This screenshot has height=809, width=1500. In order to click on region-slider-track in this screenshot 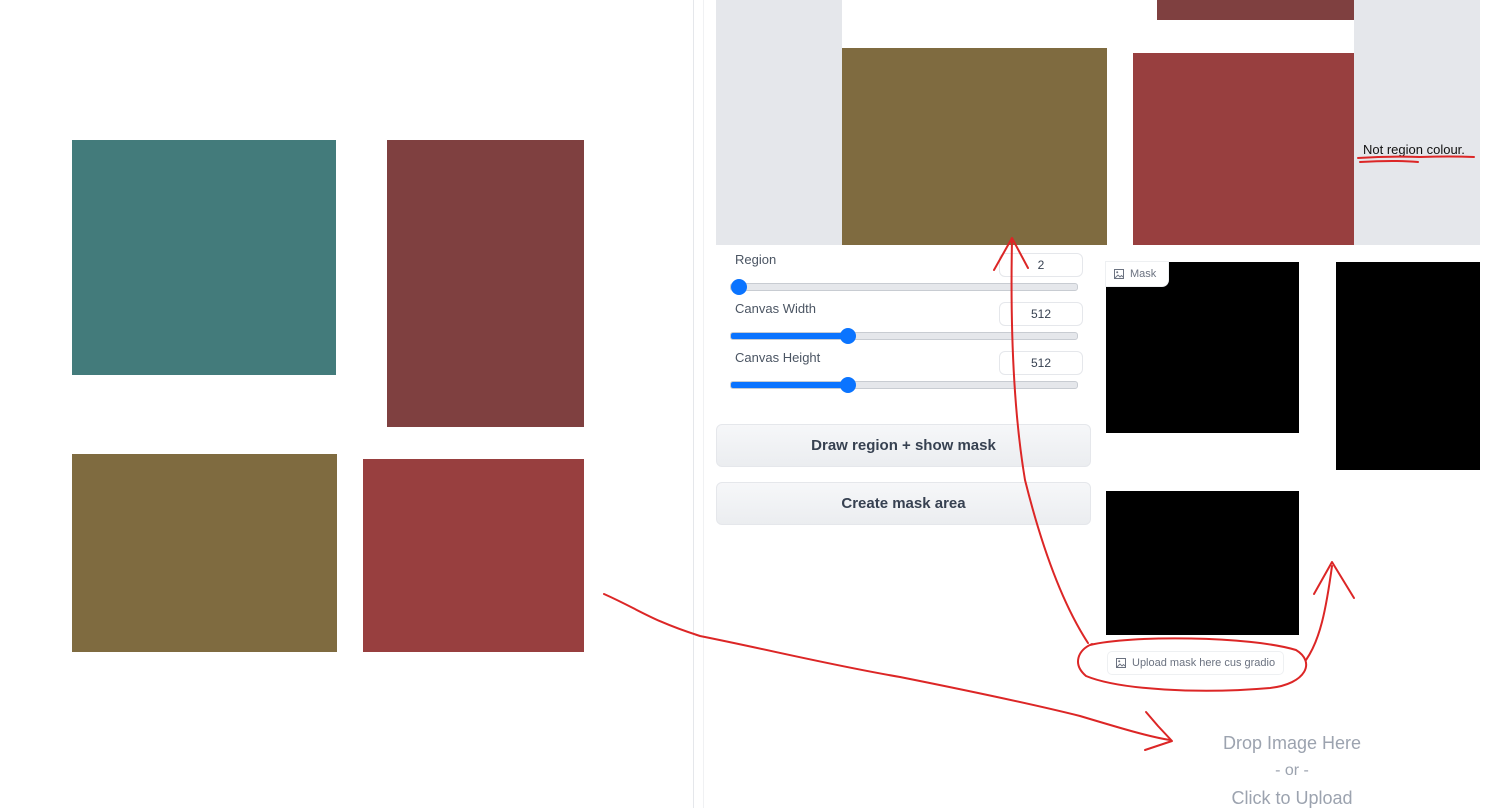, I will do `click(904, 287)`.